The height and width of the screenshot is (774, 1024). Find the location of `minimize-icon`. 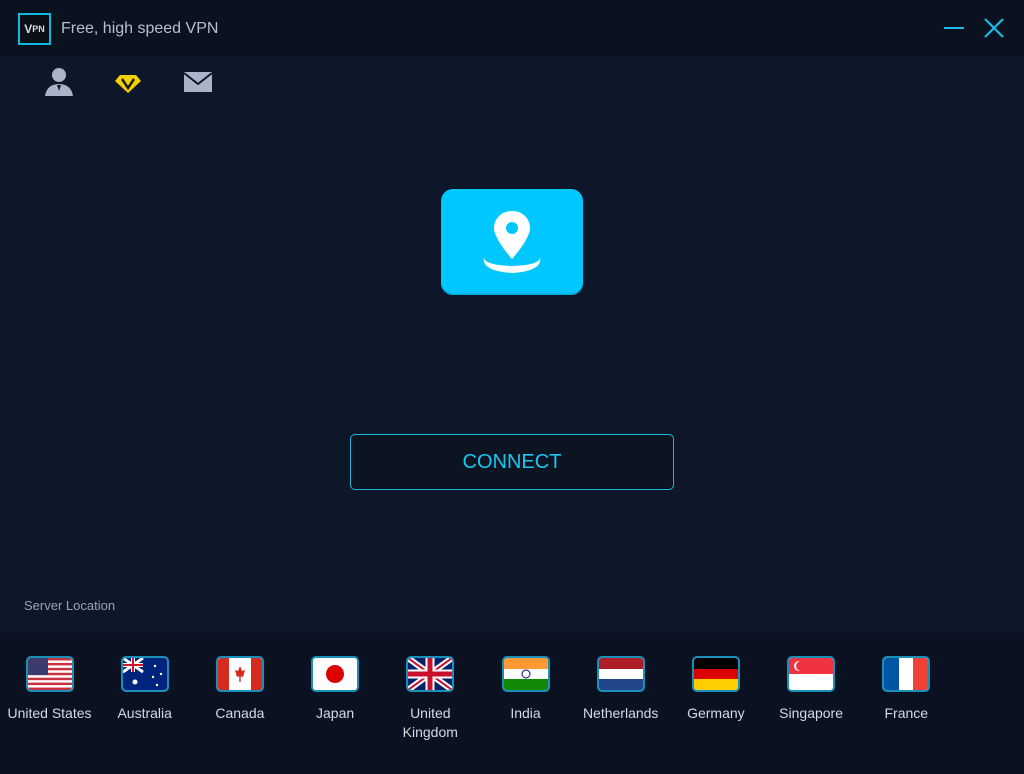

minimize-icon is located at coordinates (954, 28).